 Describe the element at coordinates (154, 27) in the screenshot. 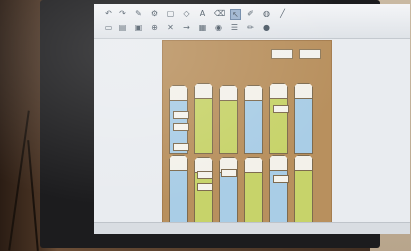

I see `zoom-icon: ⊕` at that location.